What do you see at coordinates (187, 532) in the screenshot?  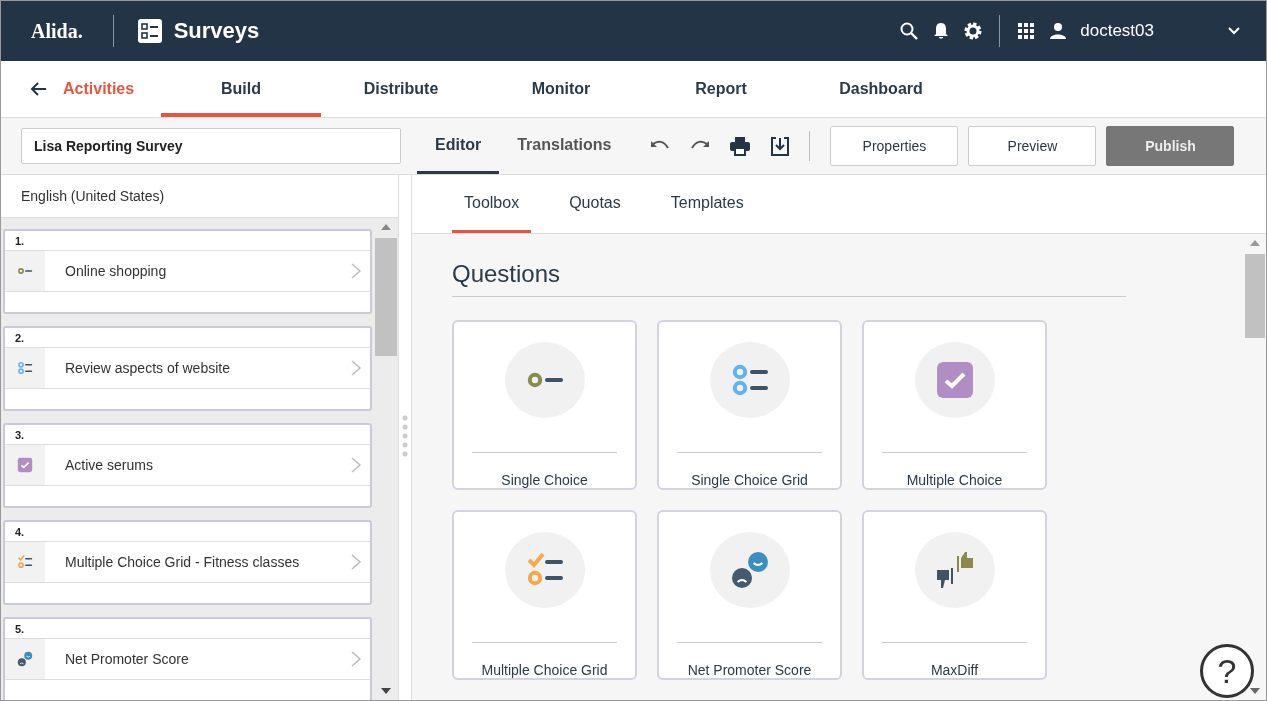 I see `question-number: 4.` at bounding box center [187, 532].